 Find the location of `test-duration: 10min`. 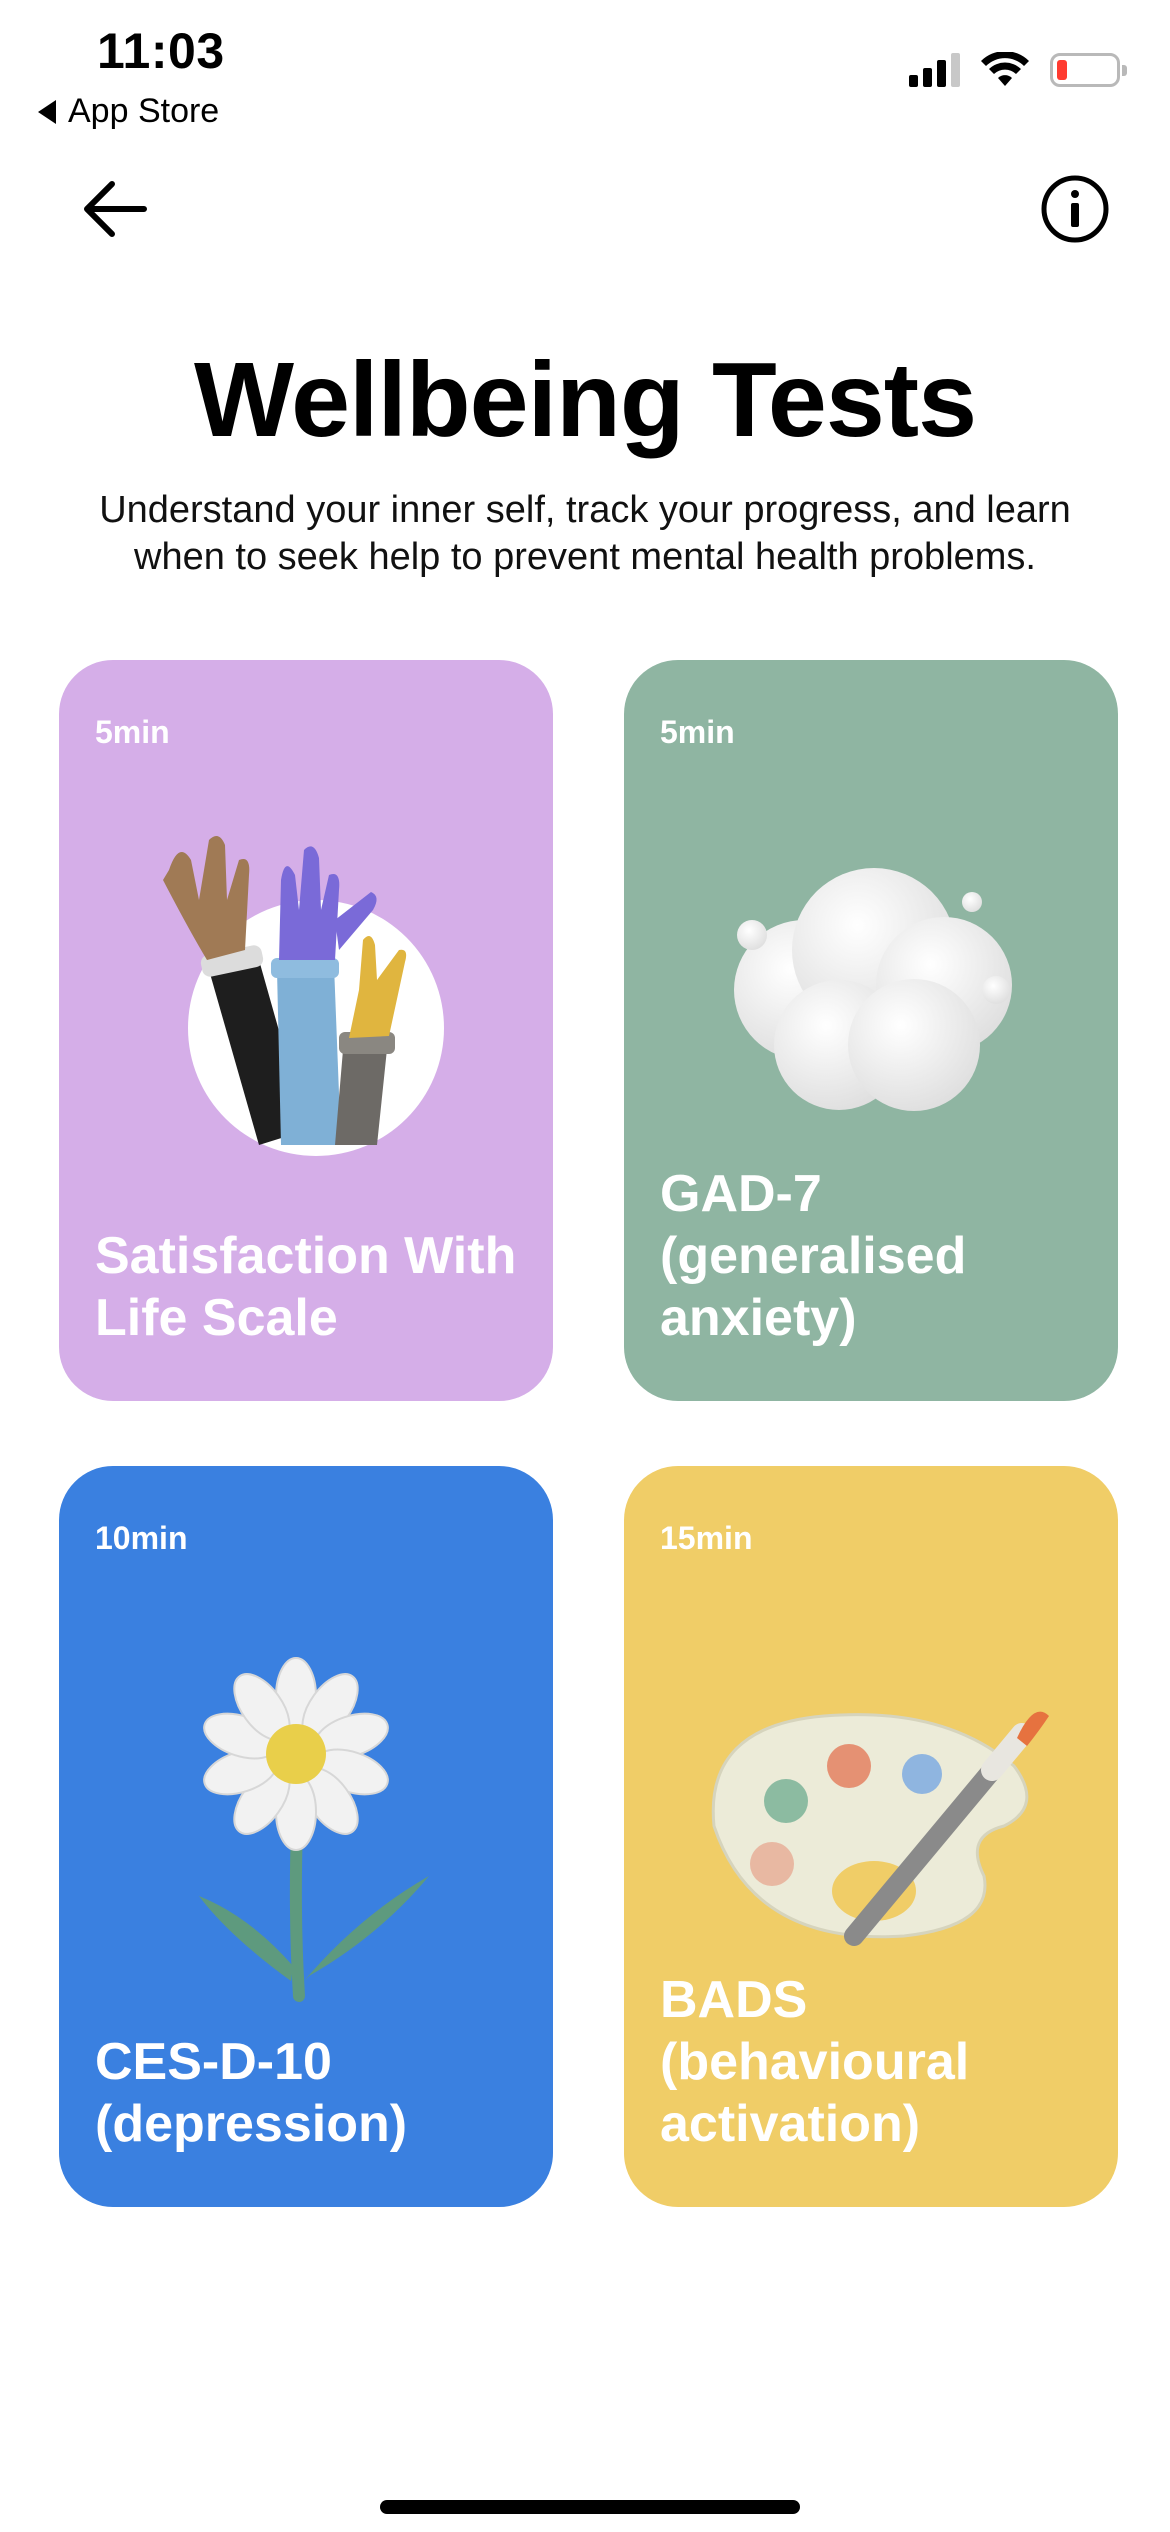

test-duration: 10min is located at coordinates (141, 1538).